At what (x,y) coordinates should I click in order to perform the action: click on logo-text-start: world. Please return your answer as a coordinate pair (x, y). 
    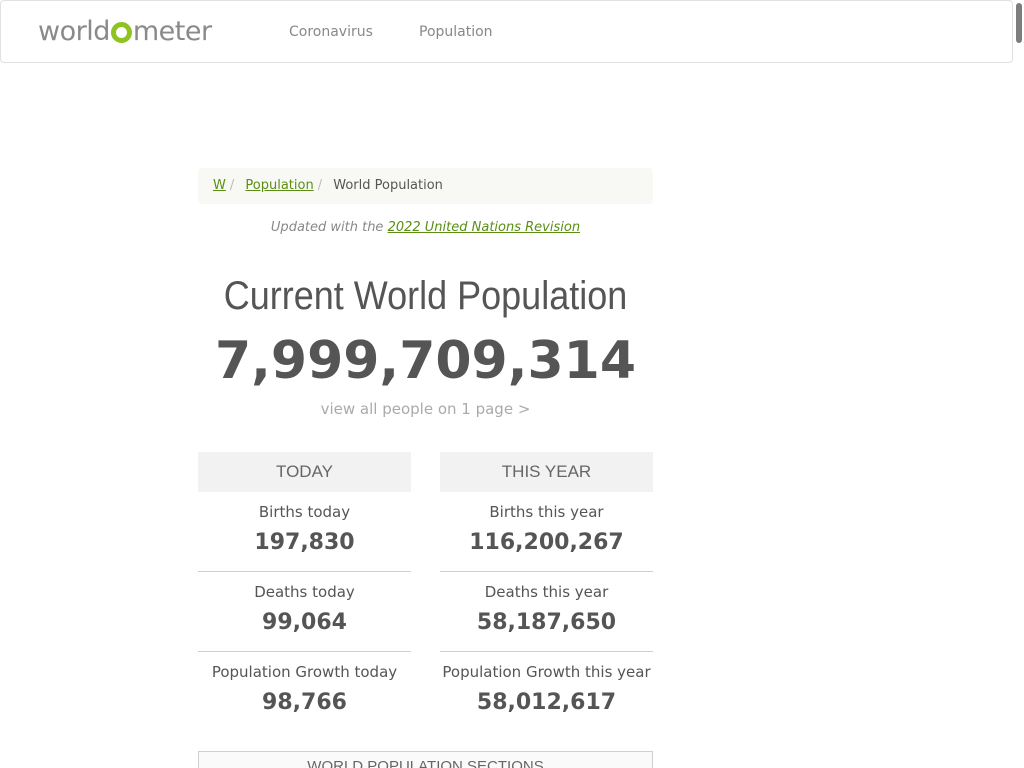
    Looking at the image, I should click on (74, 31).